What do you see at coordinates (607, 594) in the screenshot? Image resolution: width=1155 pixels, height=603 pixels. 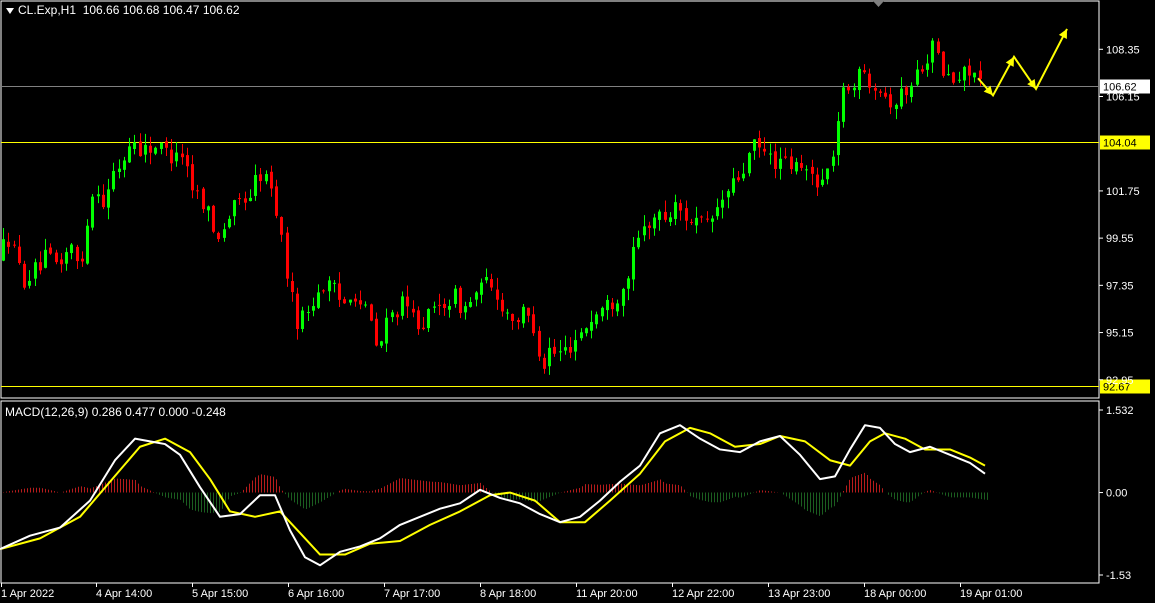 I see `time-tick-label: 11 Apr 20:00` at bounding box center [607, 594].